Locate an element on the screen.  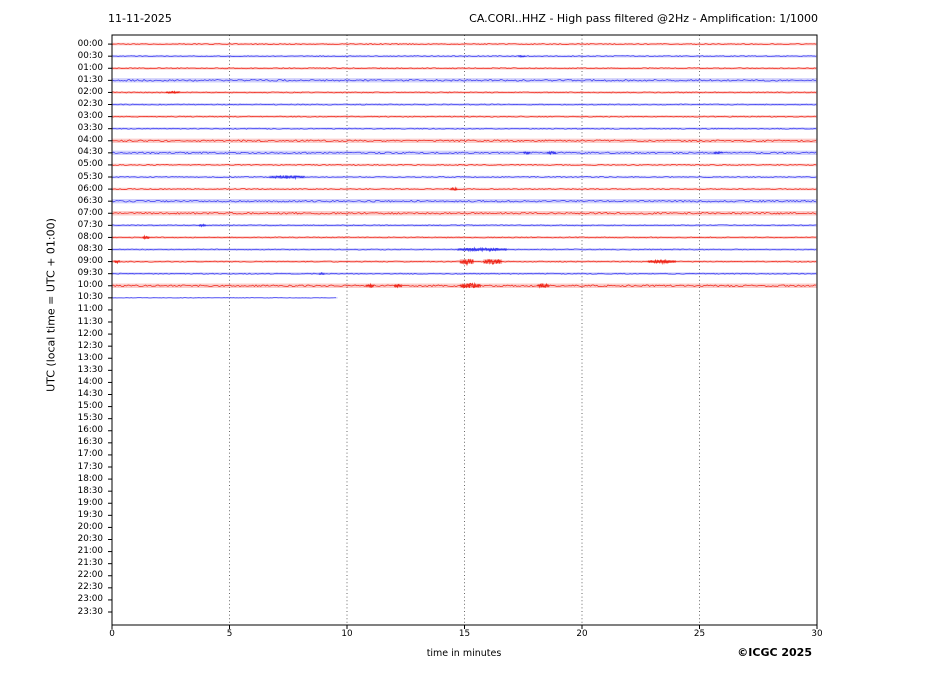
y-tick-label: 06:00 is located at coordinates (90, 188).